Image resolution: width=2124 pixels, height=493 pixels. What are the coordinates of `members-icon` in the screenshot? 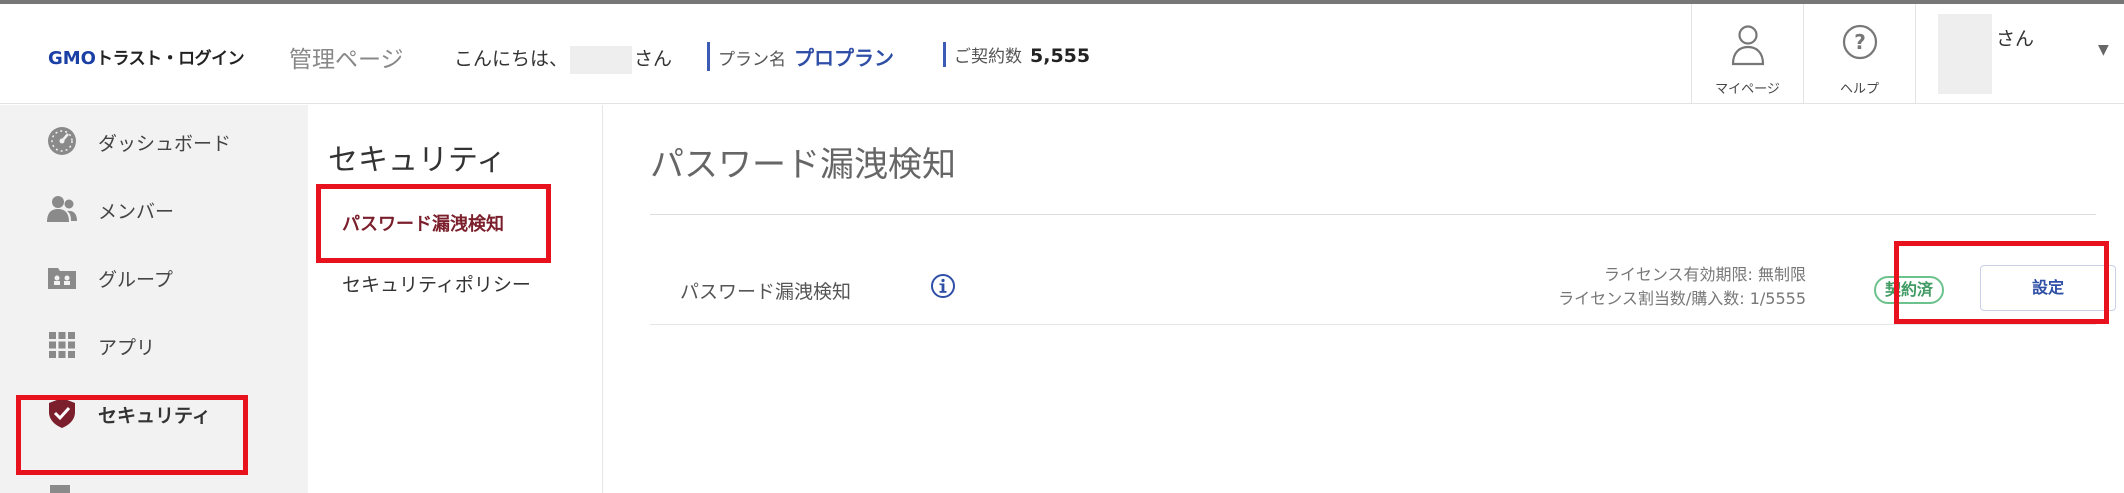 It's located at (62, 209).